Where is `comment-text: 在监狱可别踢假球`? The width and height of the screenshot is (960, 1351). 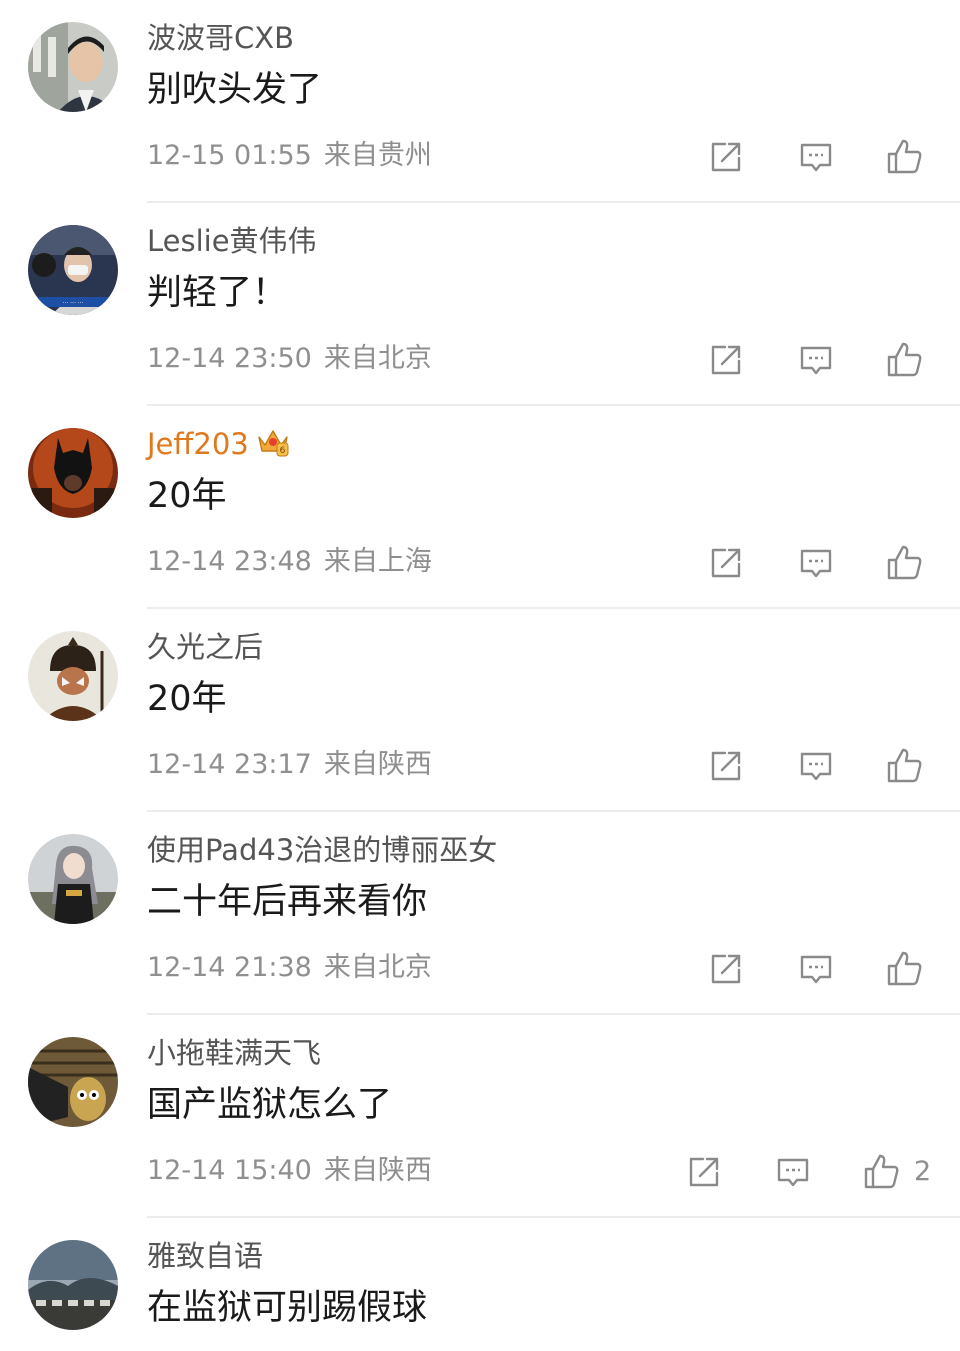
comment-text: 在监狱可别踢假球 is located at coordinates (287, 1308).